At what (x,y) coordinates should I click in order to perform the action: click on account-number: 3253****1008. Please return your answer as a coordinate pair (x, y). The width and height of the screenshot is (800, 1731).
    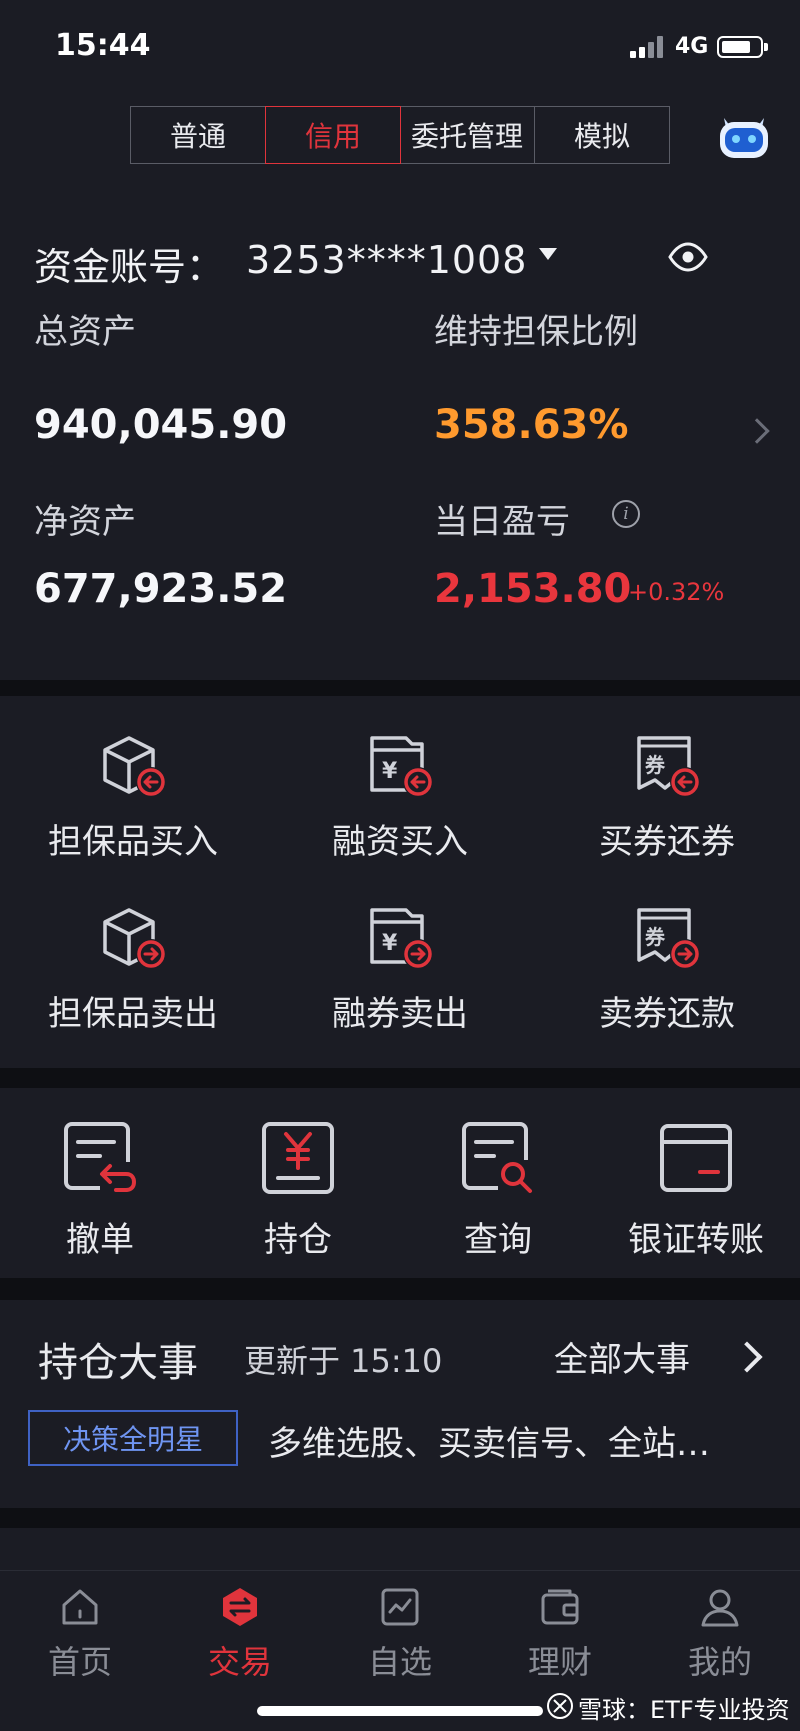
    Looking at the image, I should click on (387, 260).